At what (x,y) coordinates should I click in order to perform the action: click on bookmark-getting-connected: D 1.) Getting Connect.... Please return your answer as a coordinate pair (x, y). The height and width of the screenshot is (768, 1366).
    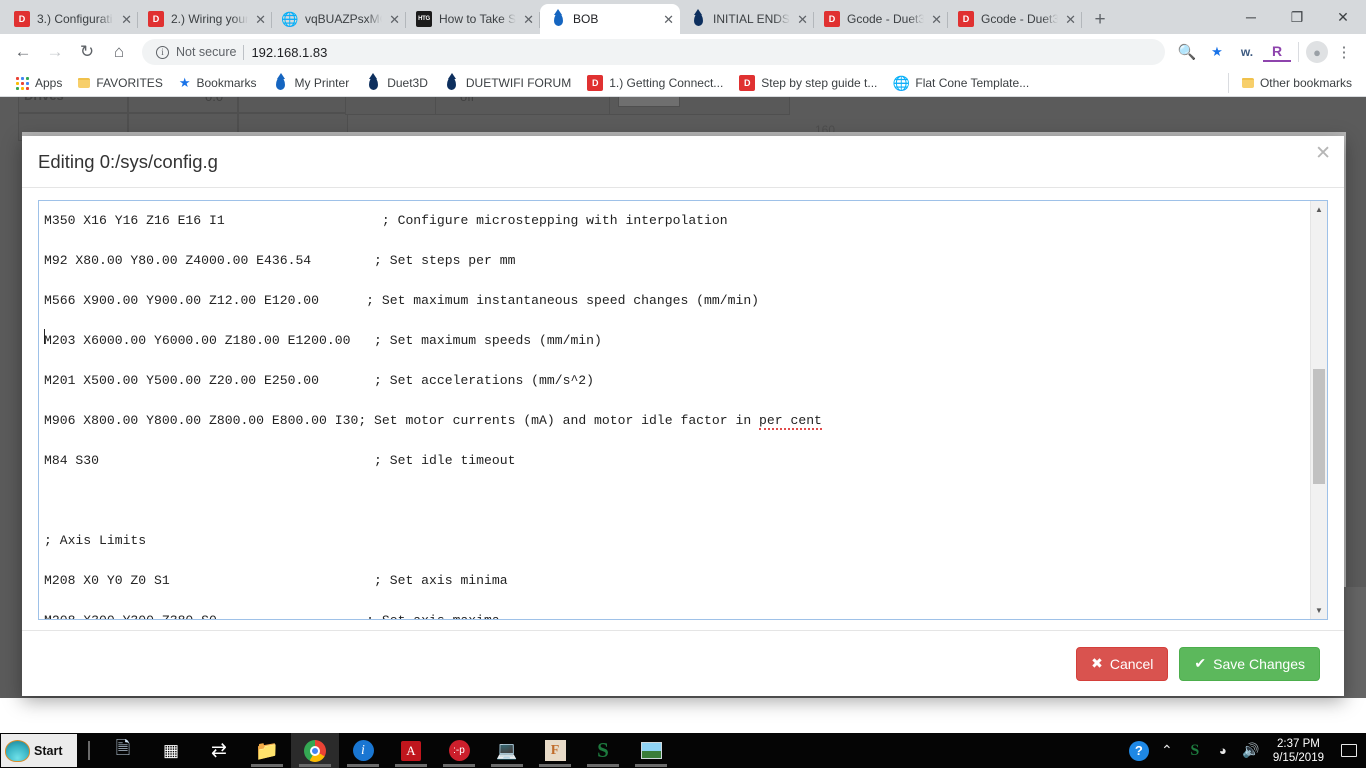
    Looking at the image, I should click on (655, 83).